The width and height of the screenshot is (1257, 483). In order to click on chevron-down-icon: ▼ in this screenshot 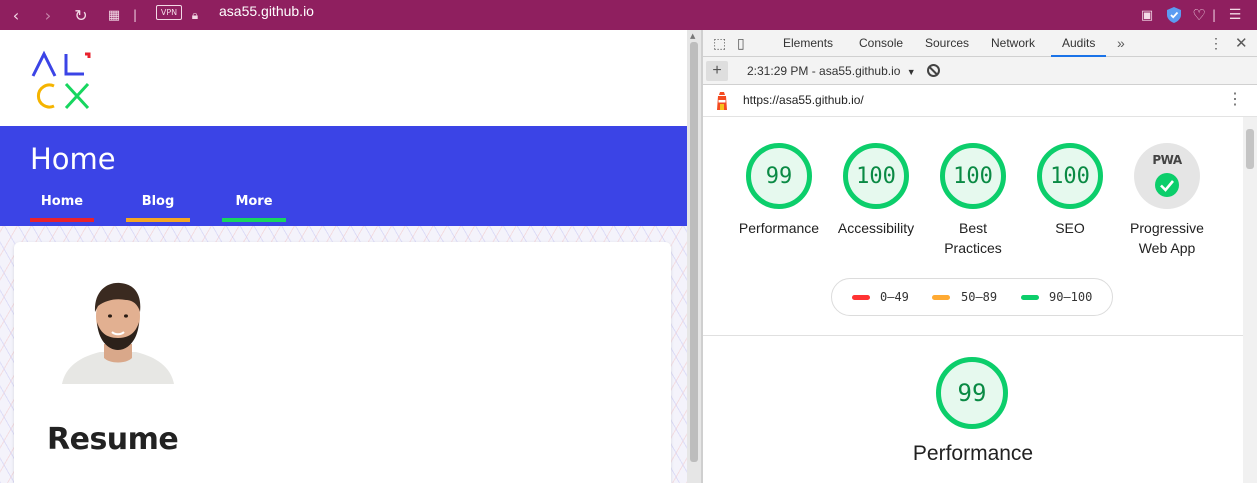, I will do `click(911, 72)`.